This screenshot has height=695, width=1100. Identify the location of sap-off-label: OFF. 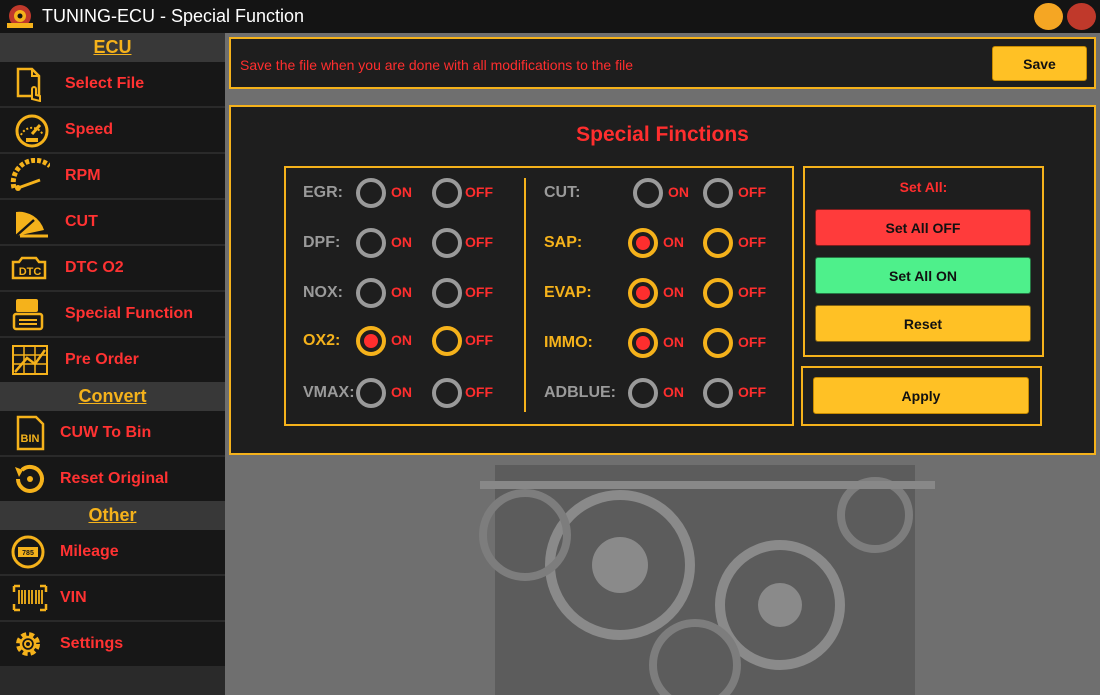
(752, 242).